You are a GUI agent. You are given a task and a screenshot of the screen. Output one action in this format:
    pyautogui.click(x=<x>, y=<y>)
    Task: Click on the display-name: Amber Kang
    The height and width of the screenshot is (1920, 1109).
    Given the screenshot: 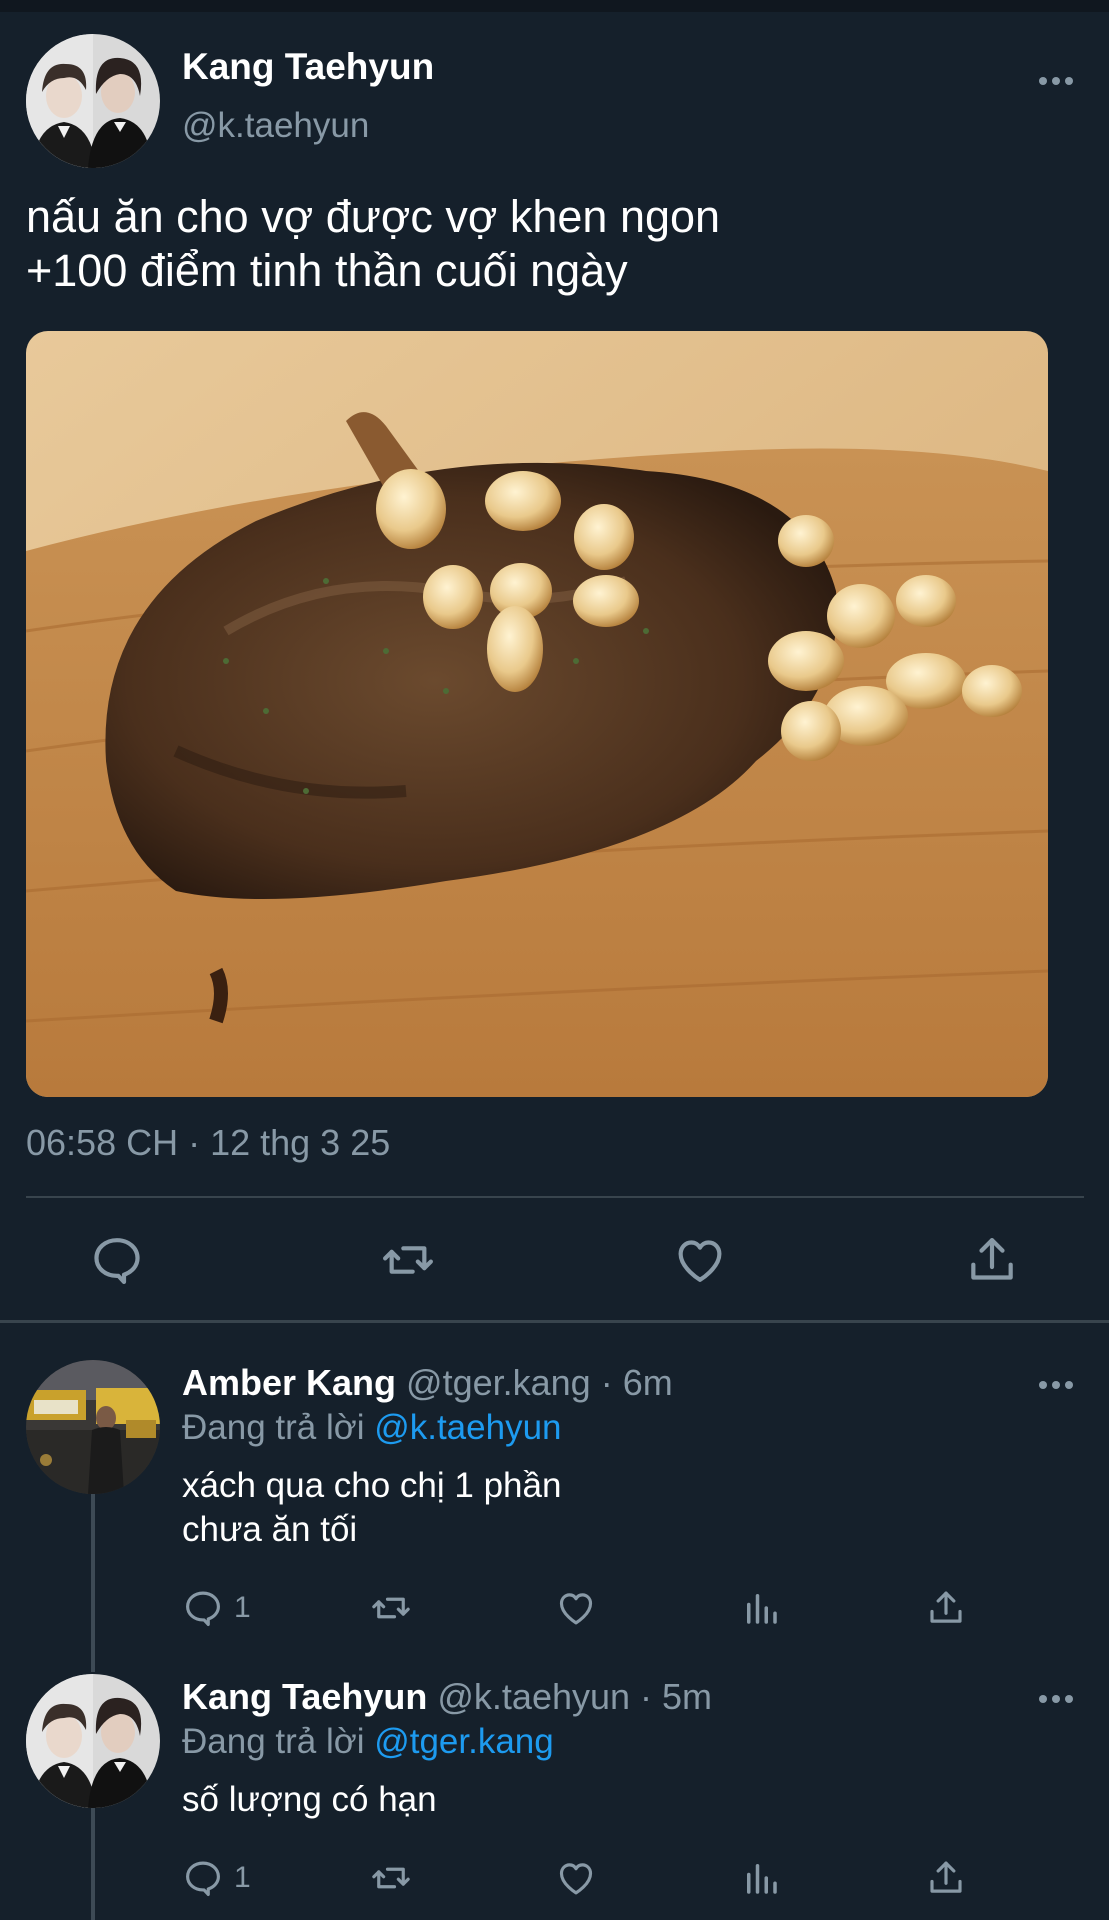 What is the action you would take?
    pyautogui.click(x=289, y=1382)
    